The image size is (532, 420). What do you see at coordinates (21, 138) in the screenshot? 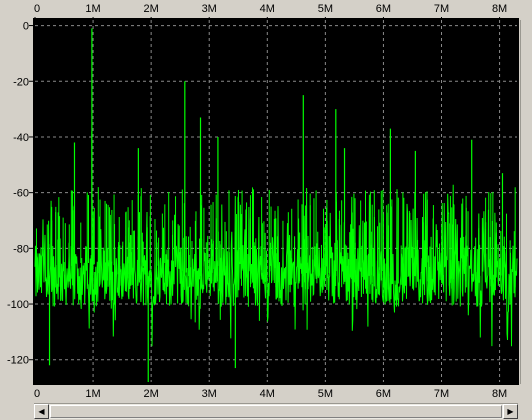
I see `y-tick-label: -40` at bounding box center [21, 138].